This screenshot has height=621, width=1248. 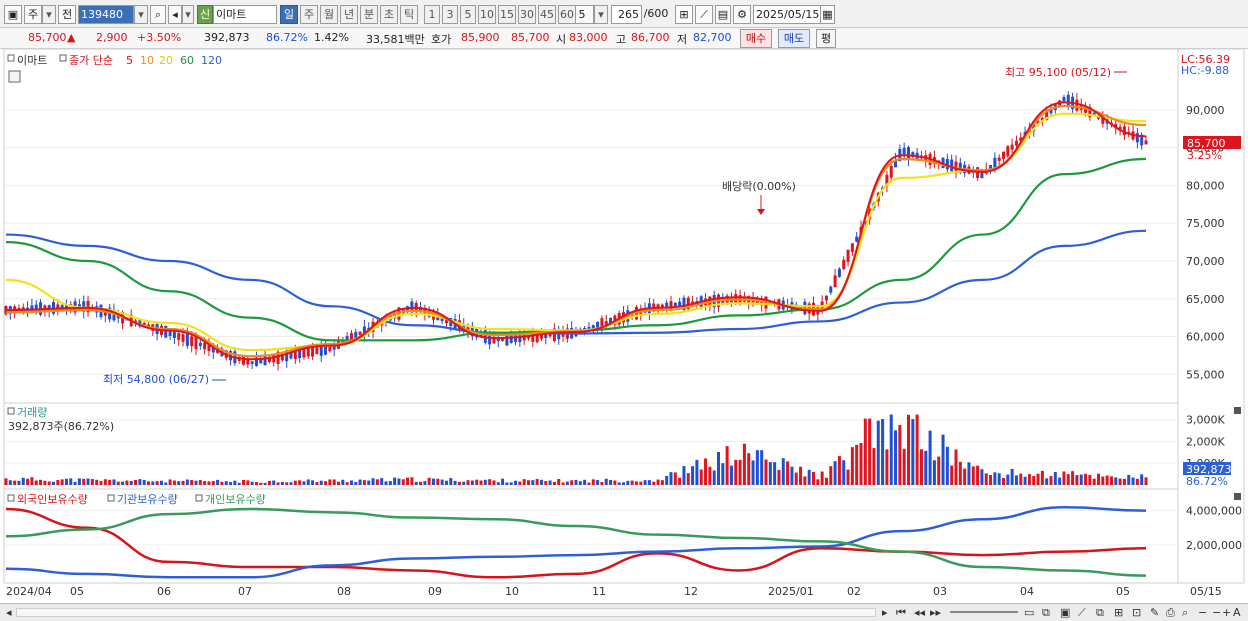 I want to click on interval-tab: 1, so click(x=432, y=14).